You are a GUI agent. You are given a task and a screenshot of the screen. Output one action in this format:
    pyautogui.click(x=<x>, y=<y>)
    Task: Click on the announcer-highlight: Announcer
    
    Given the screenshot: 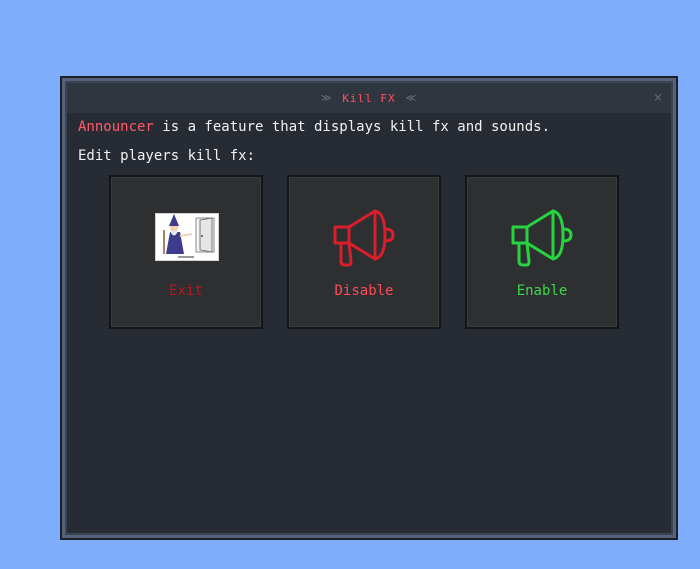 What is the action you would take?
    pyautogui.click(x=116, y=127)
    